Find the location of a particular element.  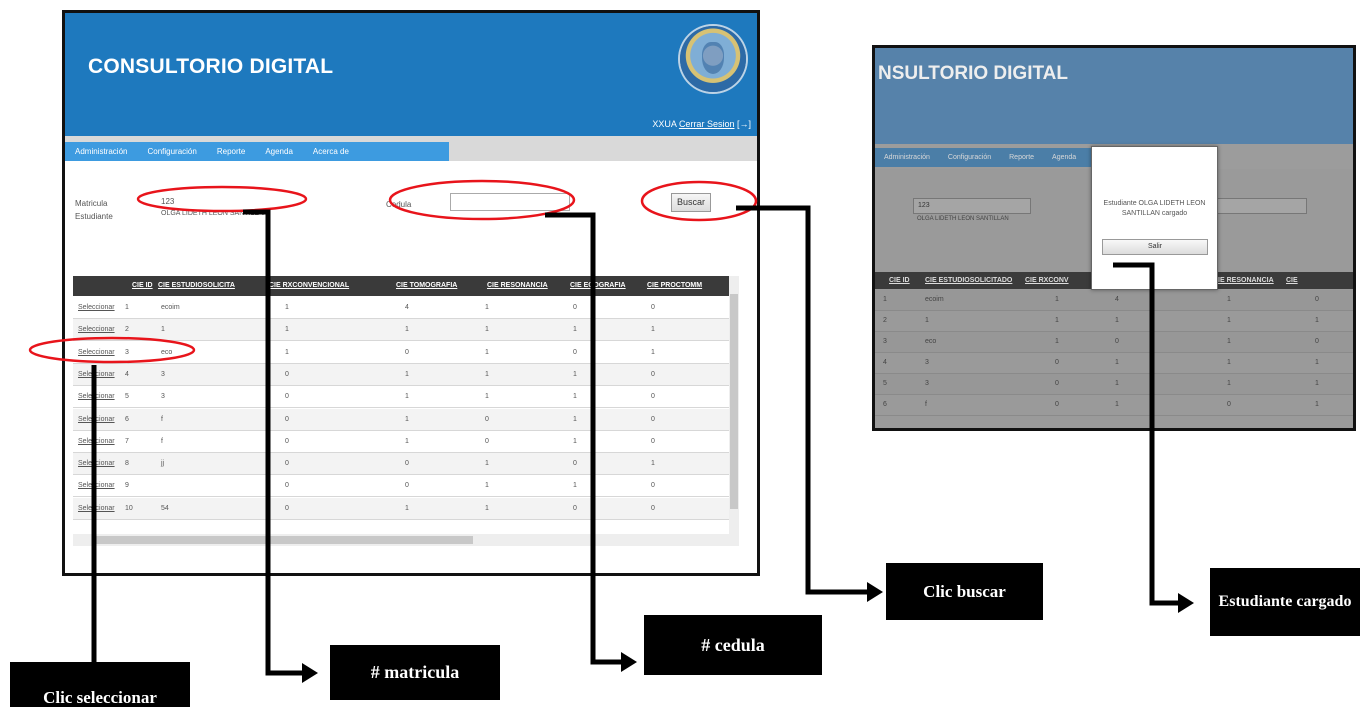

cell-estudio: ecoim is located at coordinates (934, 299).